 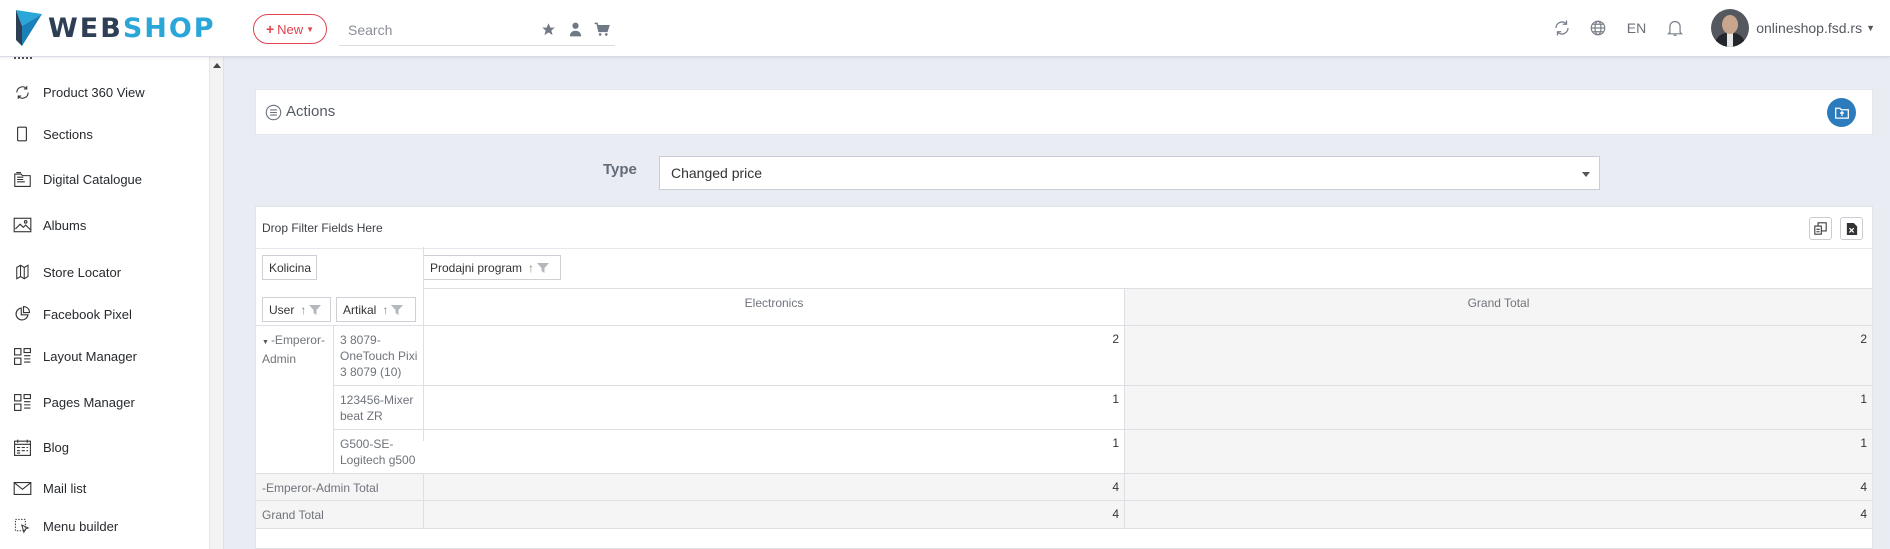 What do you see at coordinates (102, 356) in the screenshot?
I see `sidebar-item-layout-manager: Layout Manager` at bounding box center [102, 356].